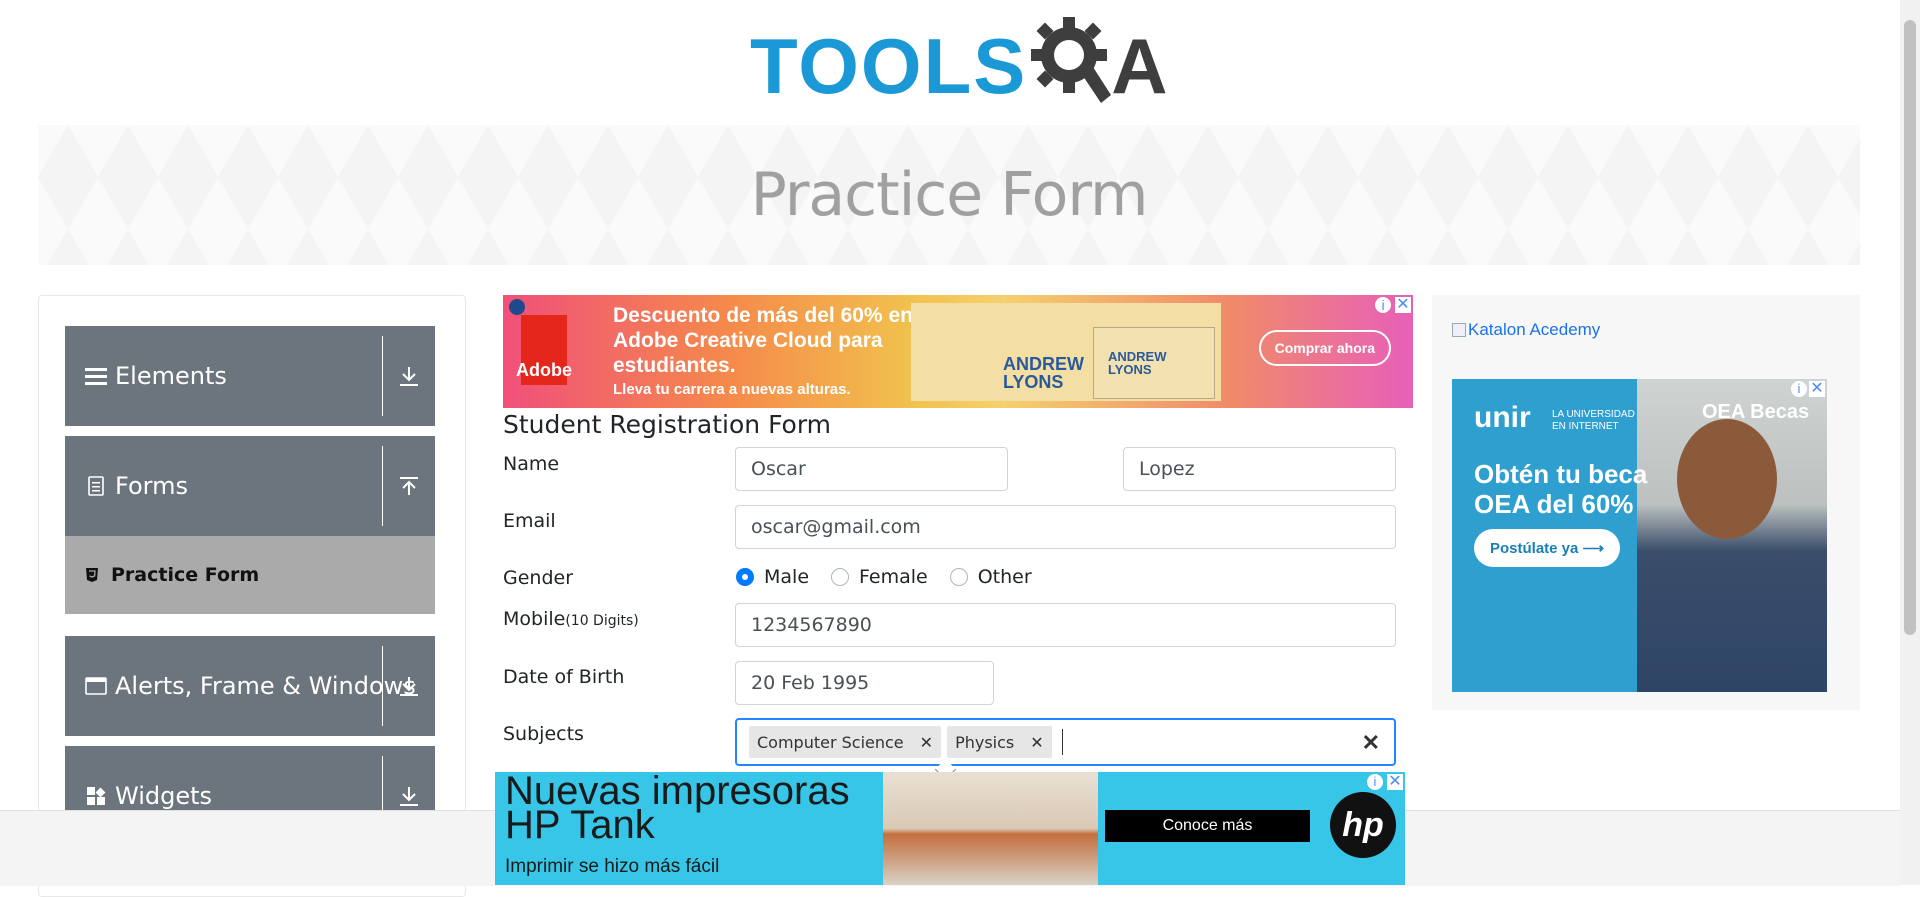  I want to click on unir-logo: unir, so click(1502, 417).